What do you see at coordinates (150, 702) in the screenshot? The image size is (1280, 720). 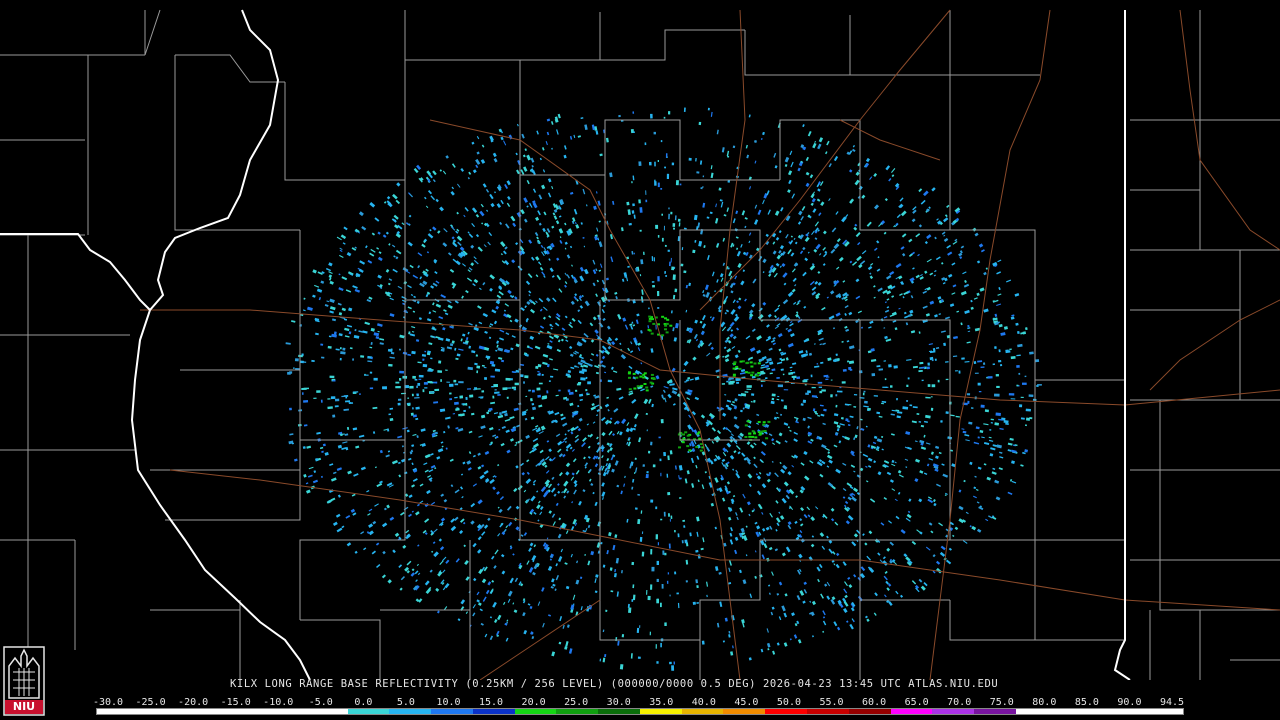 I see `colorbar-tick: -25.0` at bounding box center [150, 702].